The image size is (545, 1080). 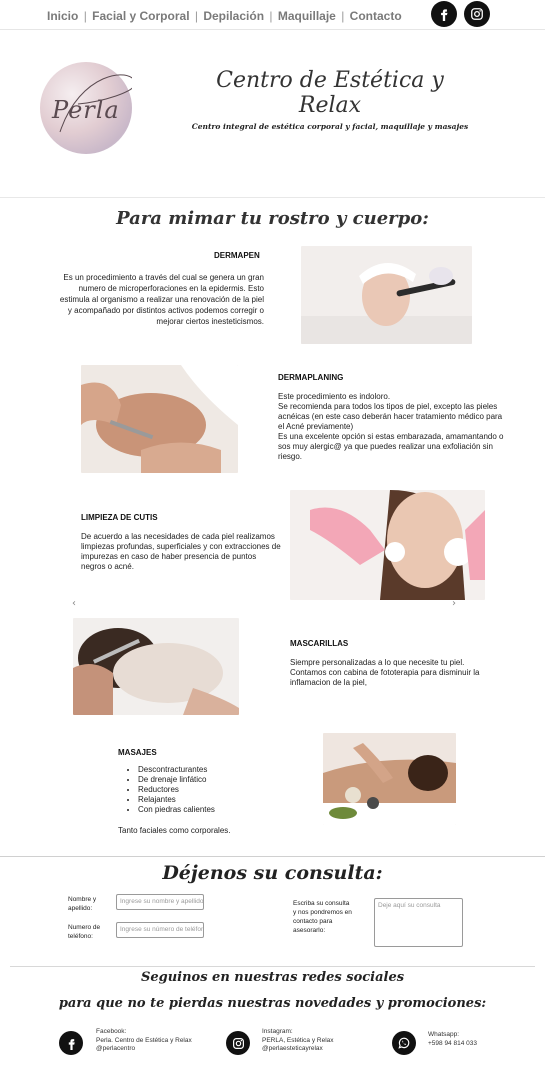 What do you see at coordinates (84, 932) in the screenshot?
I see `phone-label: Numero de teléfono:` at bounding box center [84, 932].